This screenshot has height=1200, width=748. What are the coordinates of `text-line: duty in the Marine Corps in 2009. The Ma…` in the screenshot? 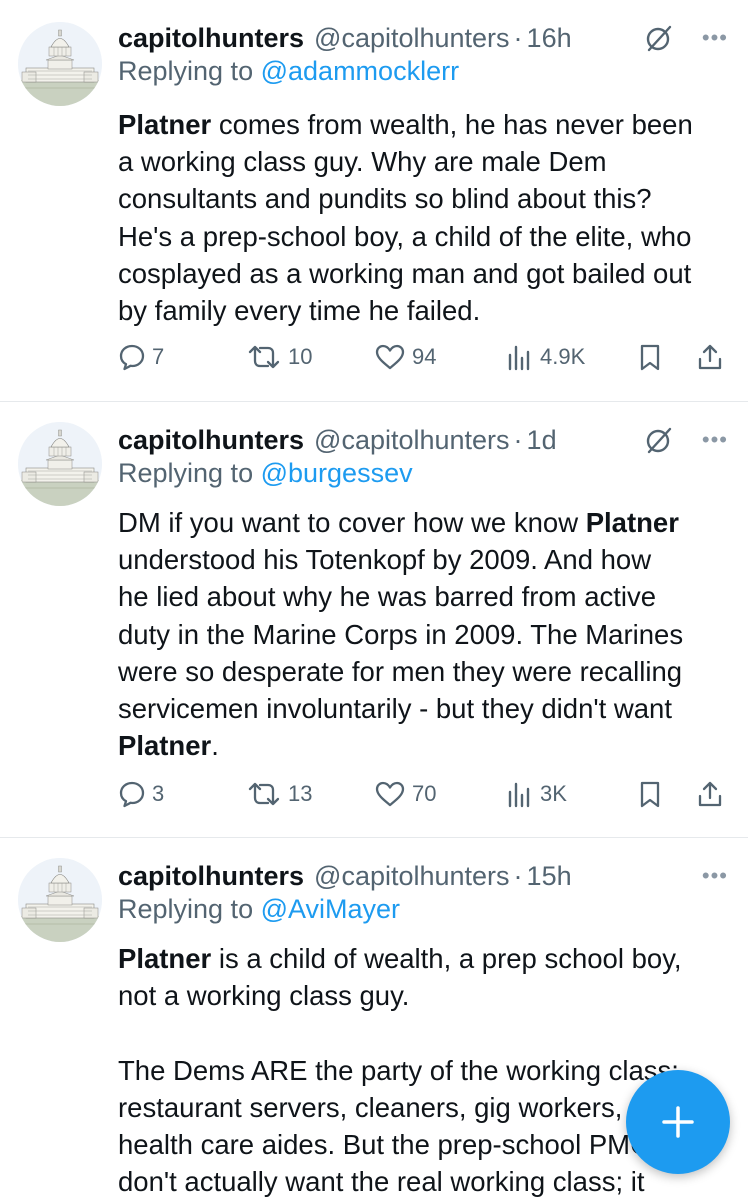 It's located at (424, 634).